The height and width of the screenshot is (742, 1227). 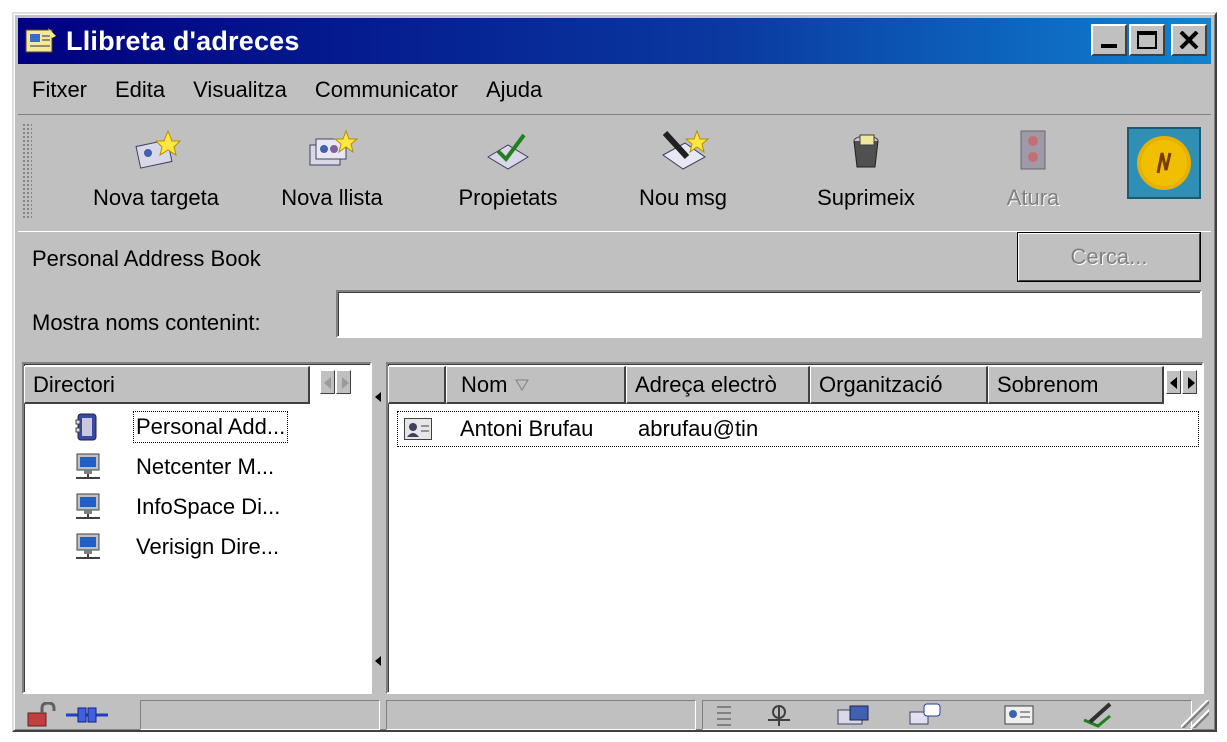 What do you see at coordinates (167, 385) in the screenshot?
I see `directory-column-header: Directori` at bounding box center [167, 385].